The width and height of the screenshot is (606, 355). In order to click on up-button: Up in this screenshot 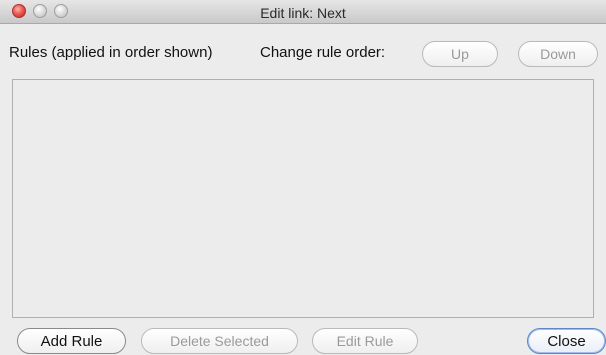, I will do `click(460, 54)`.